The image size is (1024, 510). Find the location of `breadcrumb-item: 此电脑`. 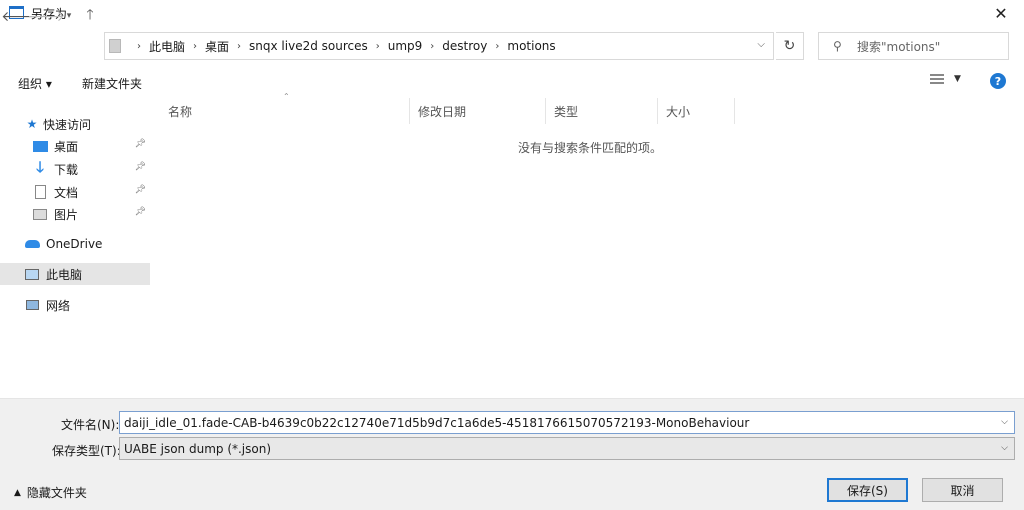

breadcrumb-item: 此电脑 is located at coordinates (167, 46).